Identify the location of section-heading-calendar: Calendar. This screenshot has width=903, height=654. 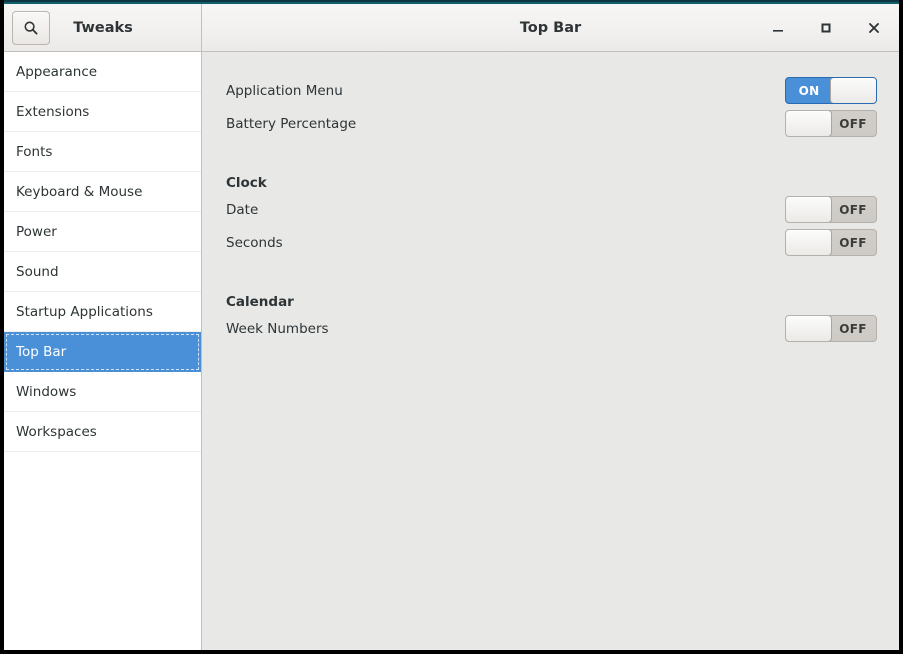
(260, 302).